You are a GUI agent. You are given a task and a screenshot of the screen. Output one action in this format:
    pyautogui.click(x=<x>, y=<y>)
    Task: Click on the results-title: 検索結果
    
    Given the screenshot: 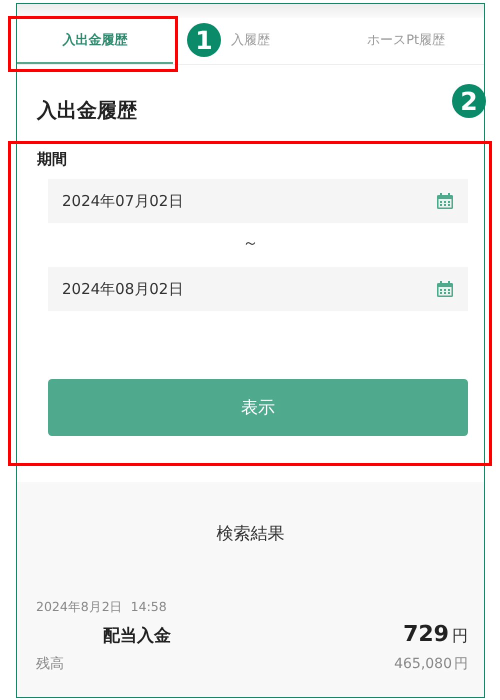 What is the action you would take?
    pyautogui.click(x=250, y=534)
    